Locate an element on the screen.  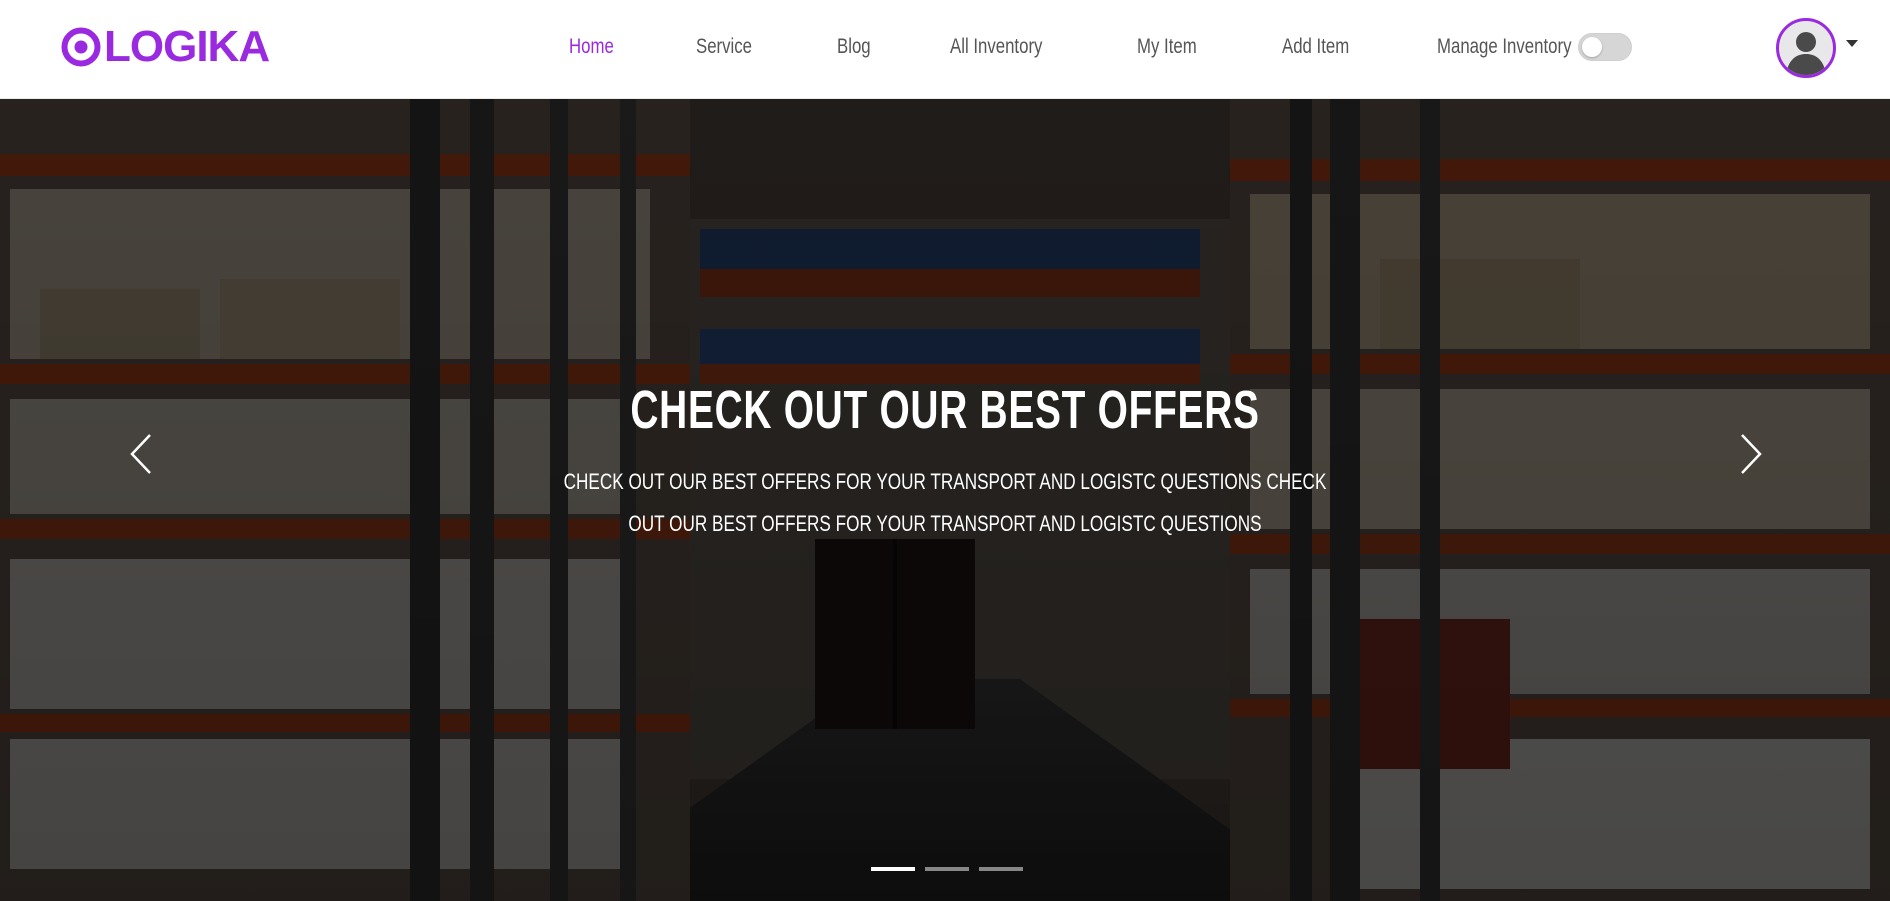
avatar is located at coordinates (1806, 48).